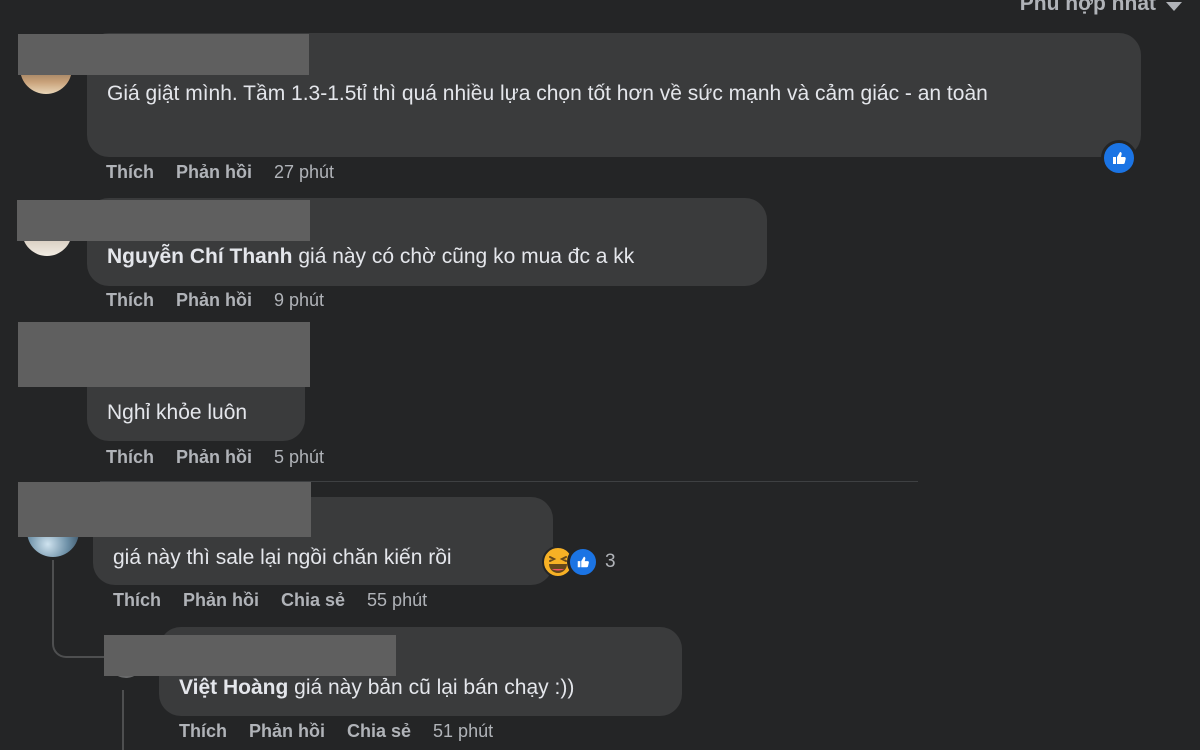 This screenshot has height=750, width=1200. What do you see at coordinates (466, 256) in the screenshot?
I see `comment-text: giá này có chờ cũng ko mua đc a kk` at bounding box center [466, 256].